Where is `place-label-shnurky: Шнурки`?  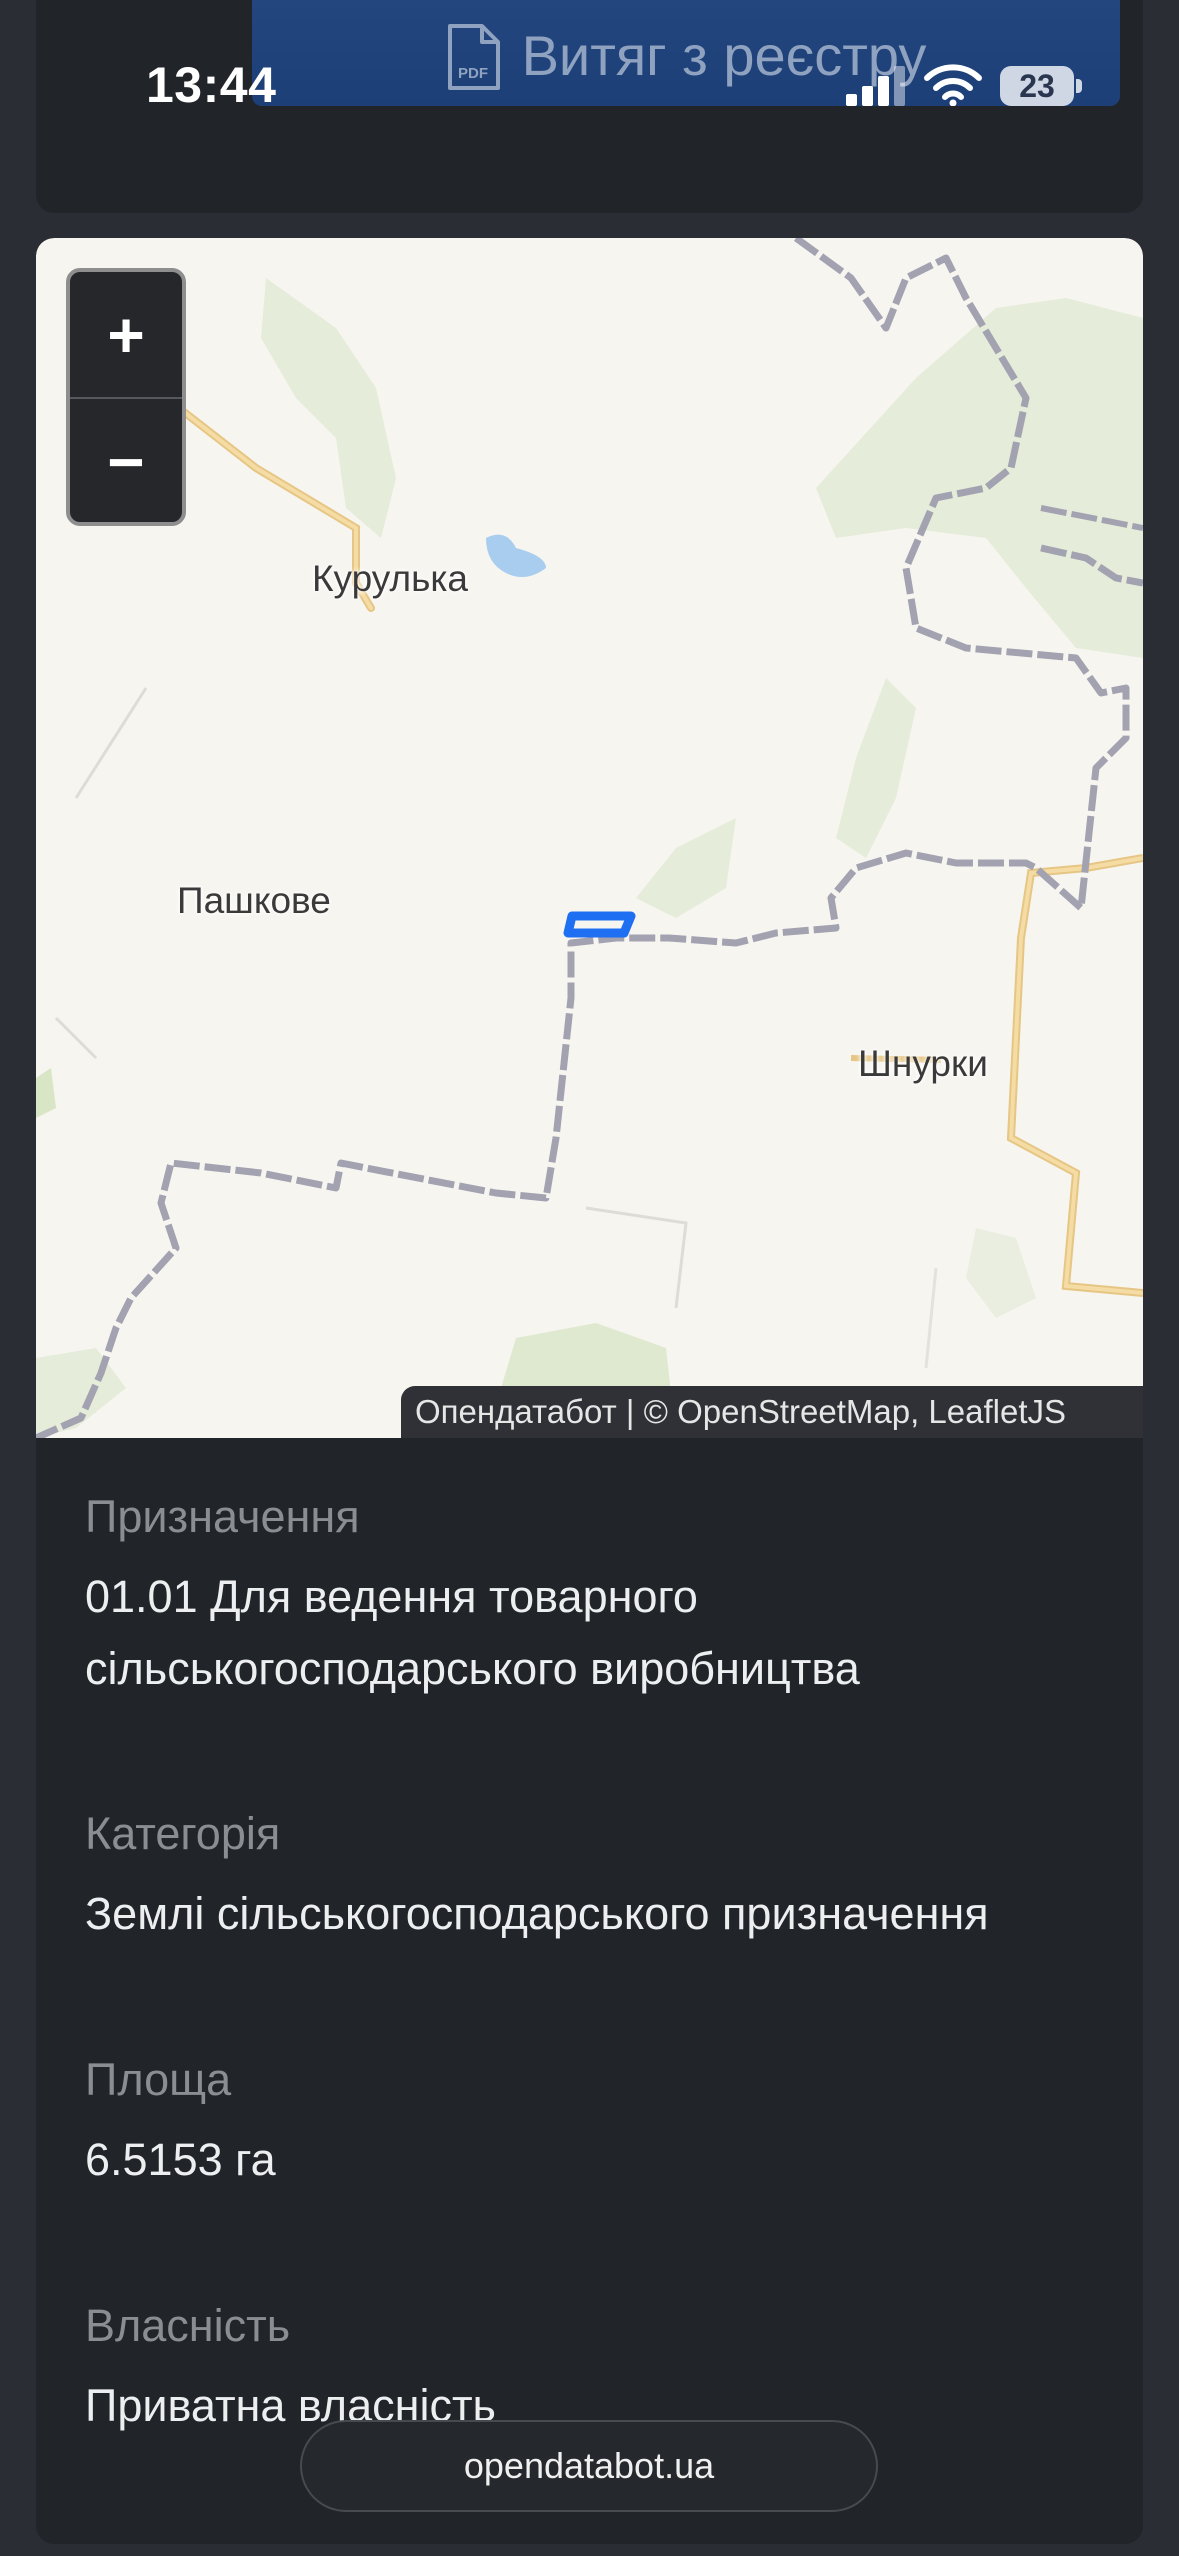 place-label-shnurky: Шнурки is located at coordinates (923, 1063).